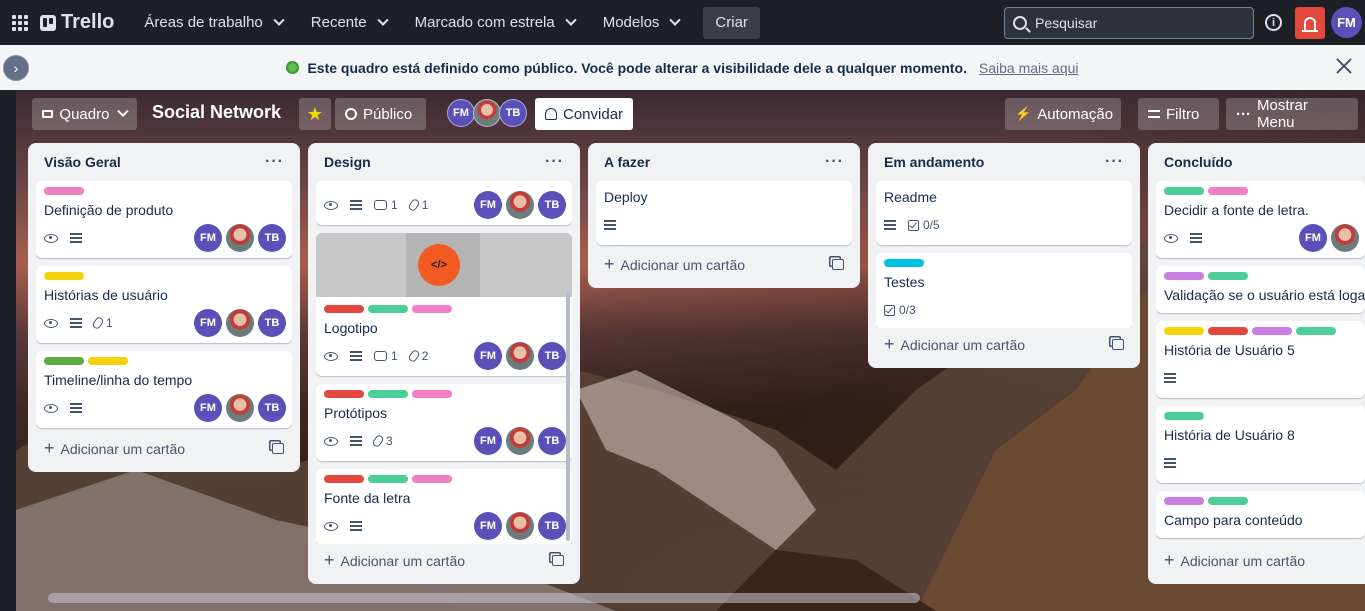  What do you see at coordinates (164, 219) in the screenshot?
I see `card: Definição de produto FM TB` at bounding box center [164, 219].